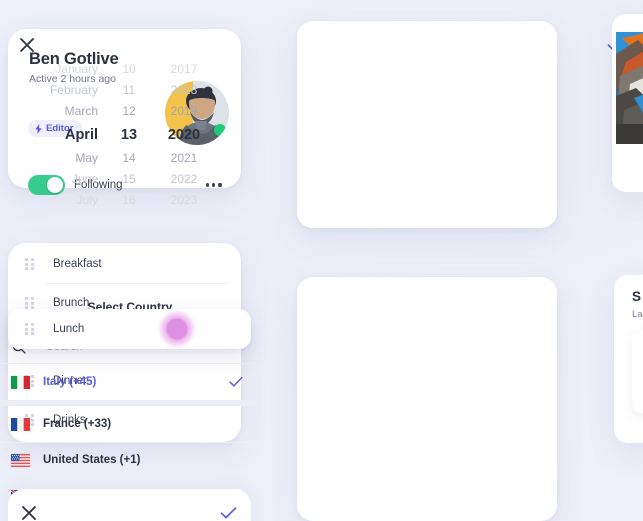 This screenshot has height=521, width=643. I want to click on date-row: March 12 2019, so click(130, 110).